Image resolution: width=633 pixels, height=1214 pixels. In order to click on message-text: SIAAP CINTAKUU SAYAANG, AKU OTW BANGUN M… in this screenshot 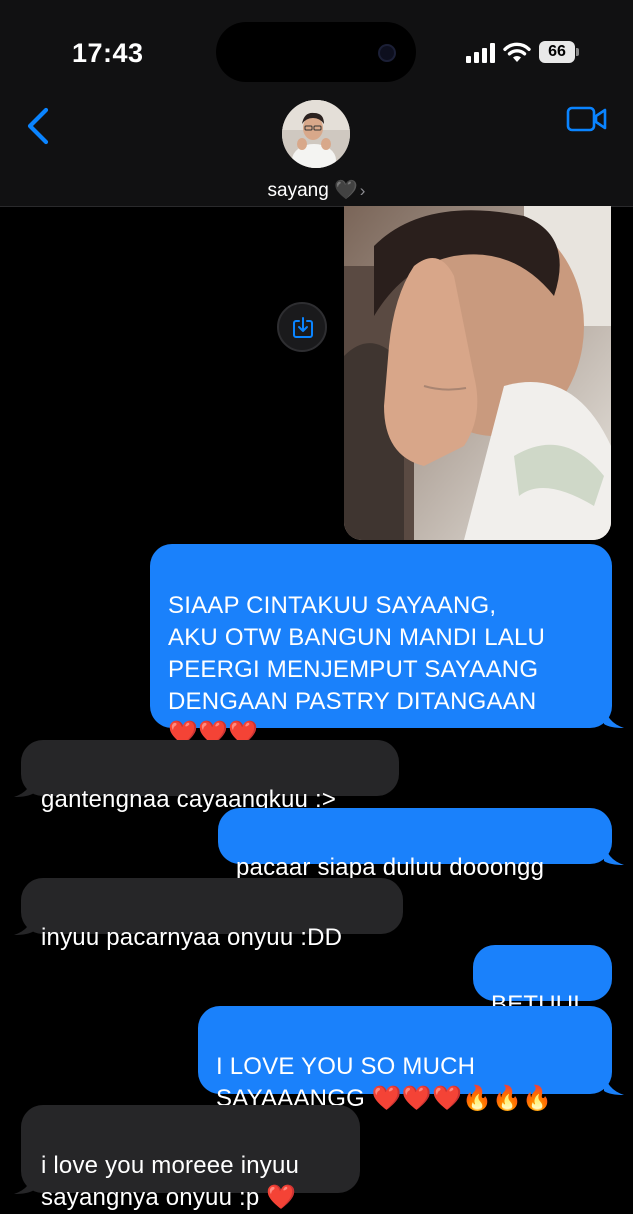, I will do `click(357, 669)`.